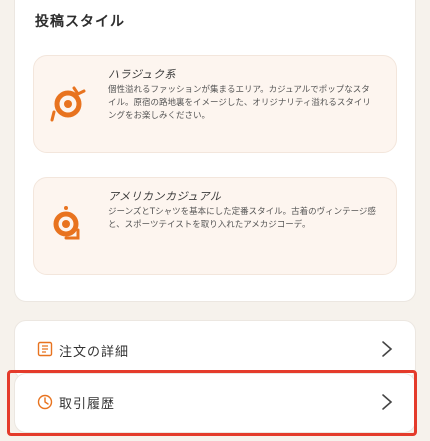  Describe the element at coordinates (215, 403) in the screenshot. I see `transaction-history-row: 取引履歴` at that location.